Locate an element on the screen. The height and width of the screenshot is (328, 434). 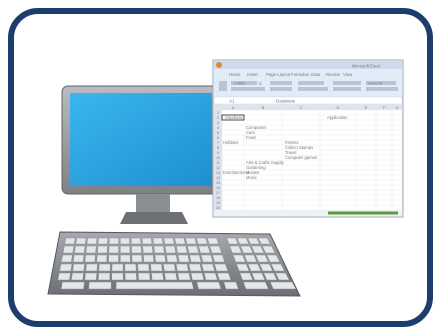
status-bar-zoom is located at coordinates (363, 213).